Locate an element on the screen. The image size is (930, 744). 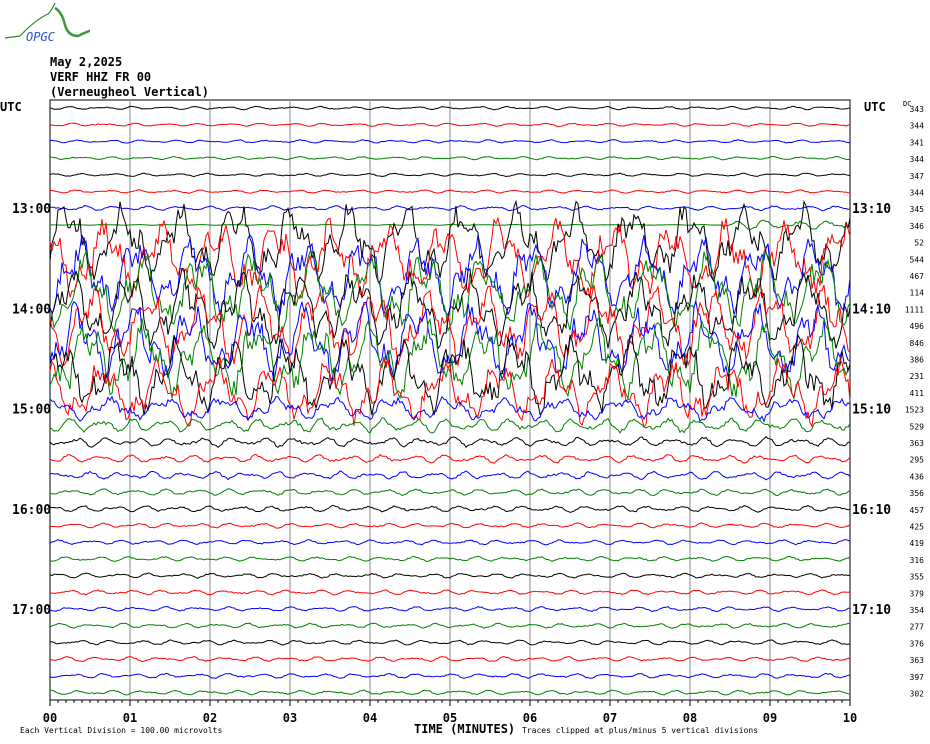
dc-value: 397 is located at coordinates (917, 677).